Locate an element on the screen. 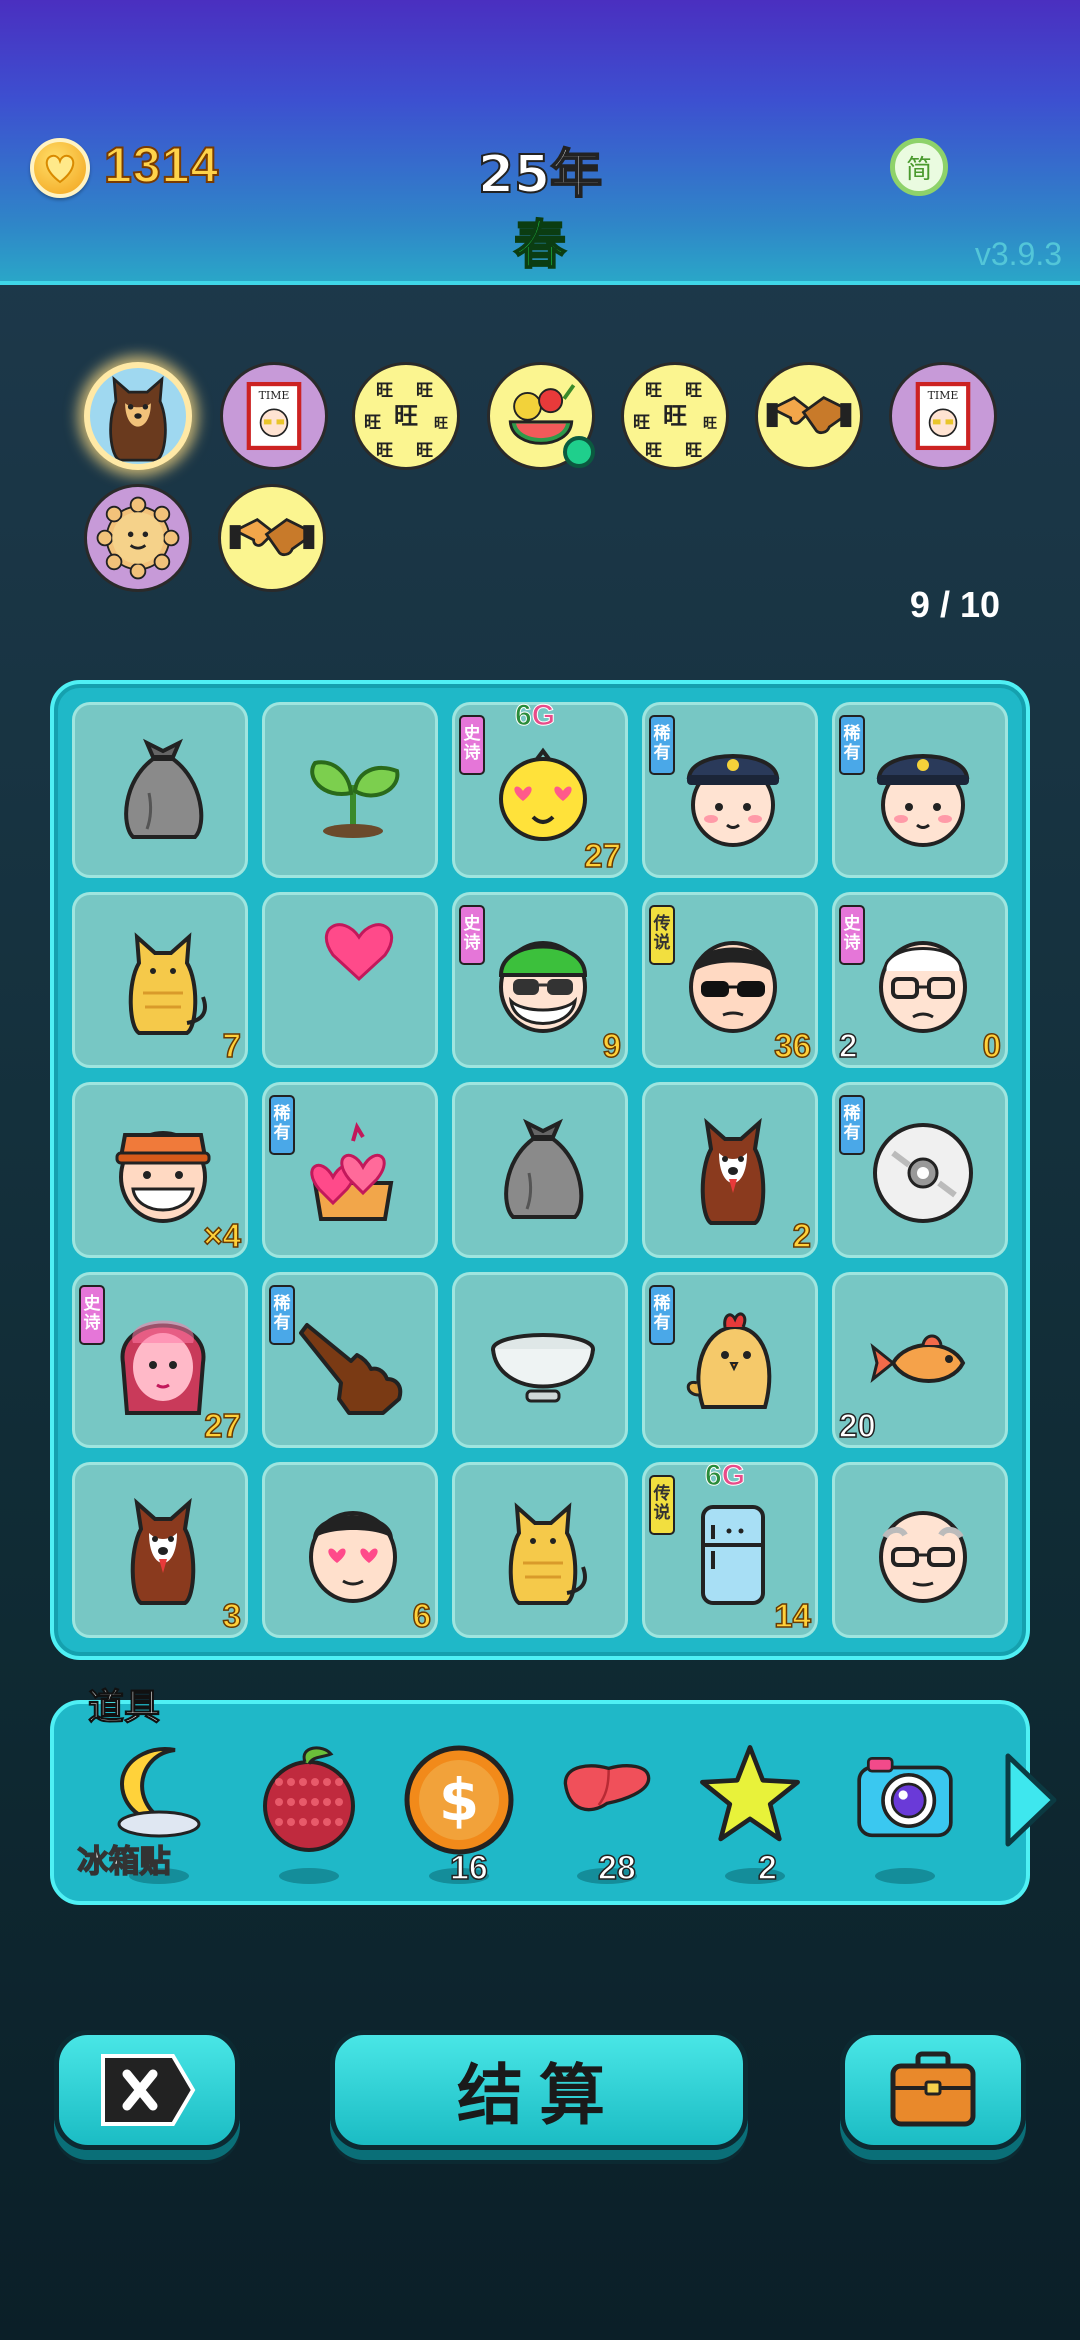 This screenshot has width=1080, height=2340. slot-count: 9 / 10 is located at coordinates (954, 604).